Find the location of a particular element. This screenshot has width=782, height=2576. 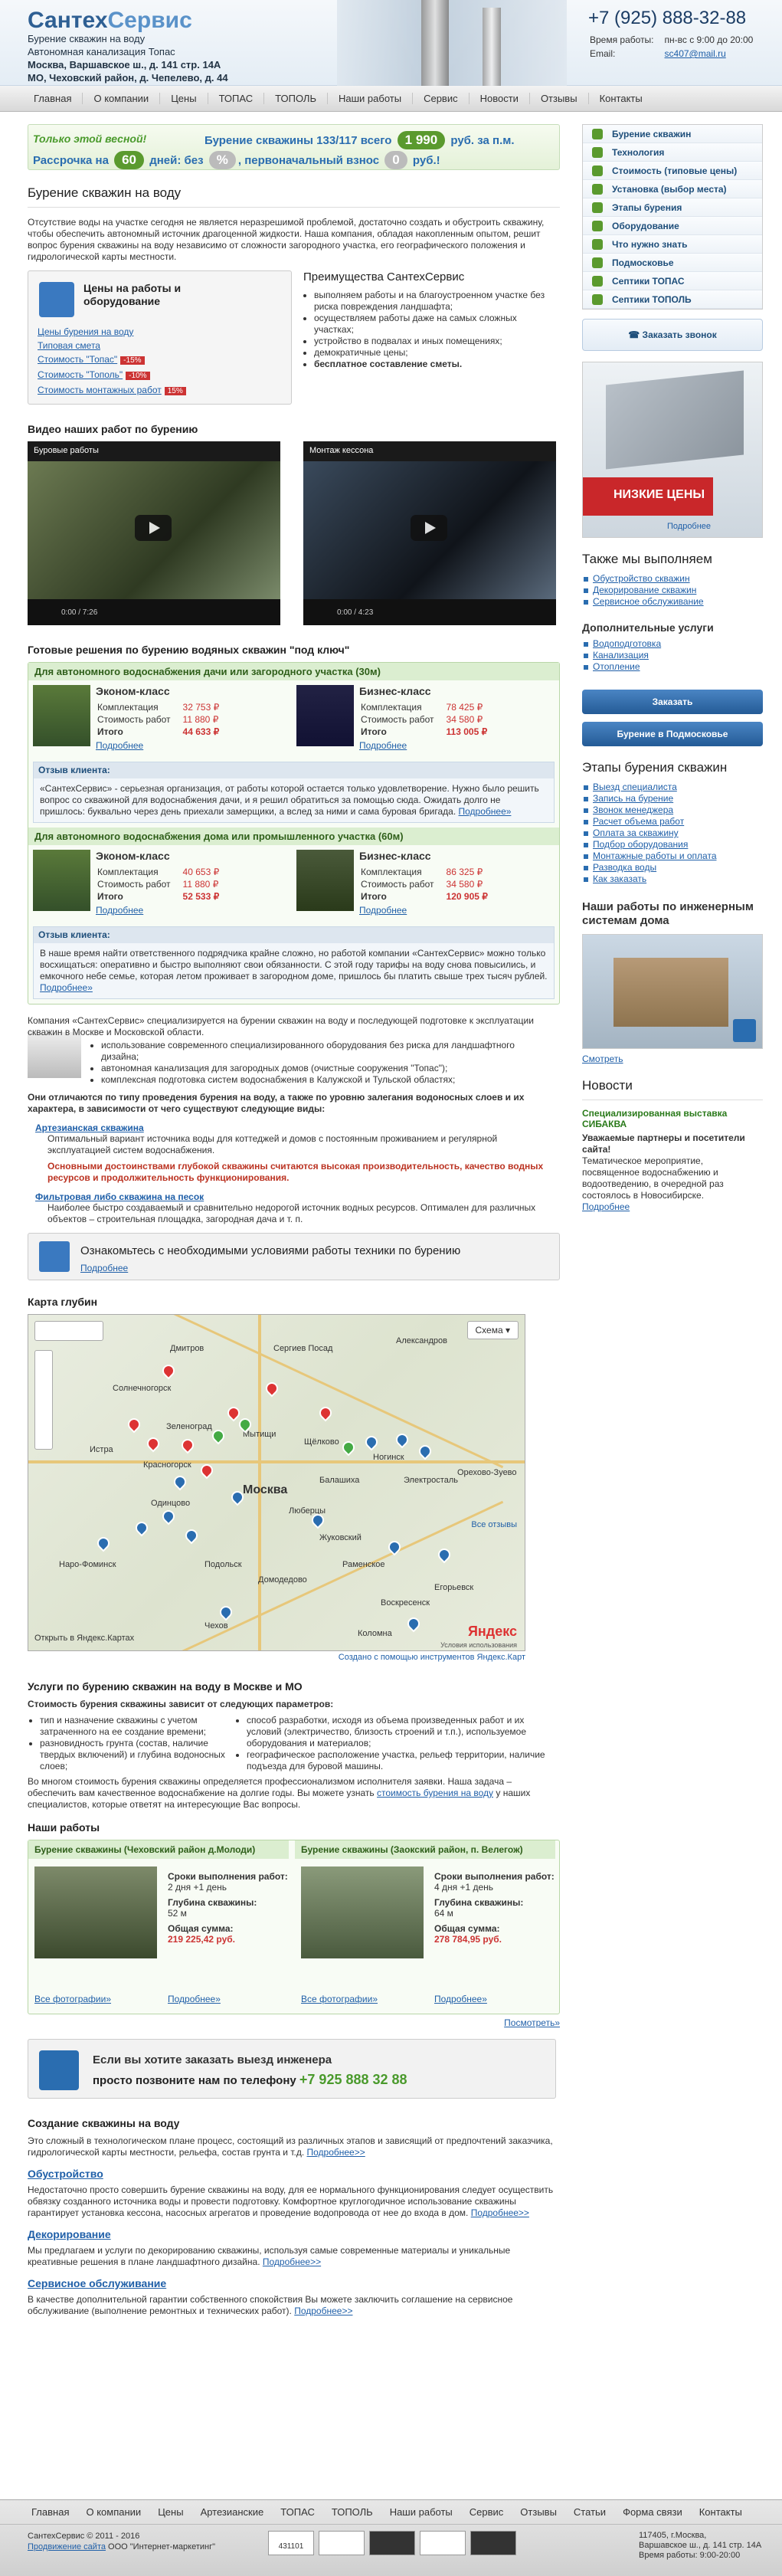

map-zoom-control is located at coordinates (43, 1400).